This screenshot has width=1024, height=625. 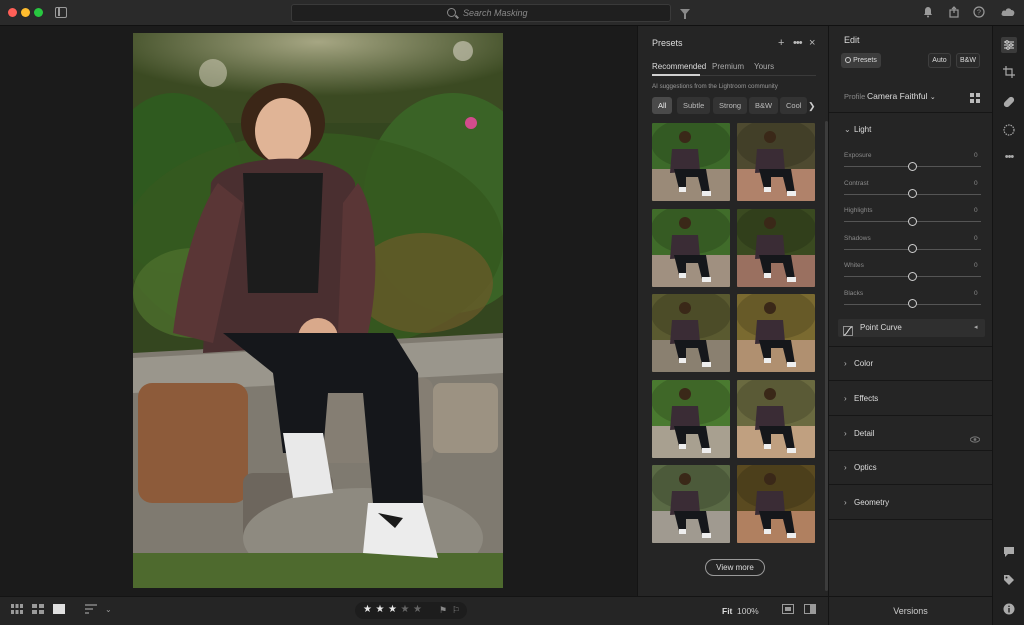 I want to click on sidebar-toggle-icon, so click(x=61, y=12).